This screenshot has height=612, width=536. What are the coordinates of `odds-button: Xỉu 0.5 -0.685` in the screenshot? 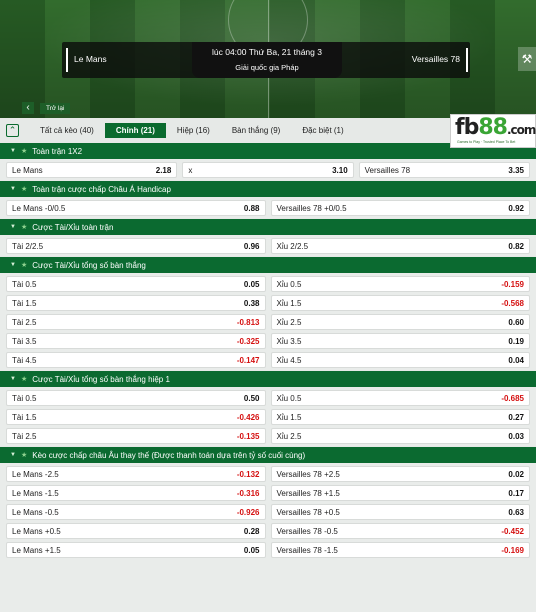 It's located at (400, 398).